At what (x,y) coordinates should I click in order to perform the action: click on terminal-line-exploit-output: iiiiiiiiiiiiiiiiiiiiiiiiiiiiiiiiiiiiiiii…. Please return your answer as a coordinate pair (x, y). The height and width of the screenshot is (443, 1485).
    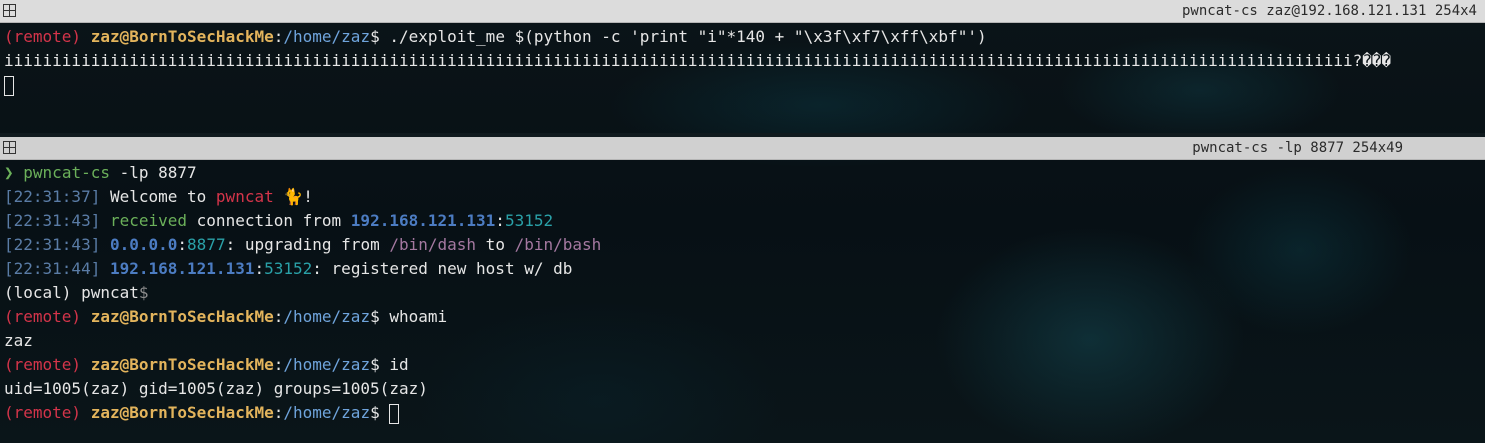
    Looking at the image, I should click on (698, 60).